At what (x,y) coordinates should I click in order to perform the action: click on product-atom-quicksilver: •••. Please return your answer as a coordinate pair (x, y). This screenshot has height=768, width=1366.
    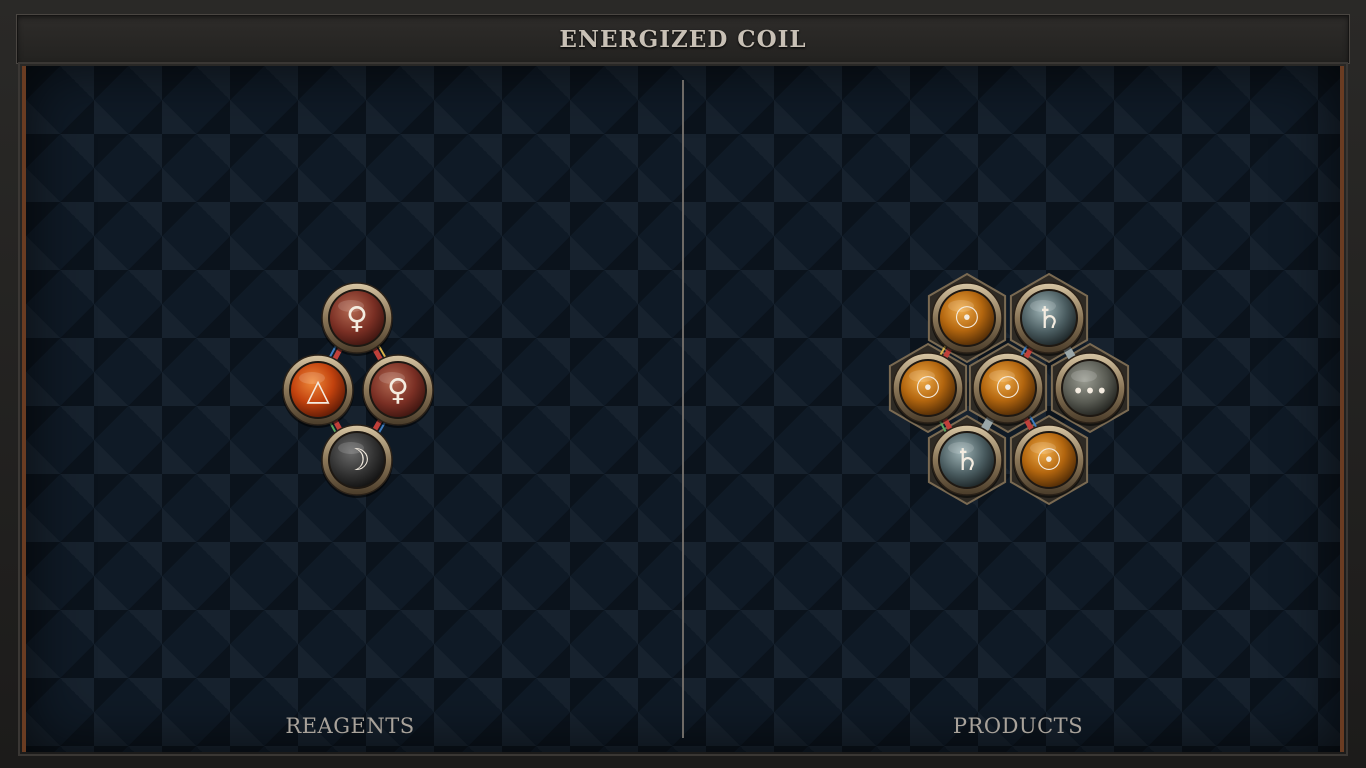
    Looking at the image, I should click on (1090, 389).